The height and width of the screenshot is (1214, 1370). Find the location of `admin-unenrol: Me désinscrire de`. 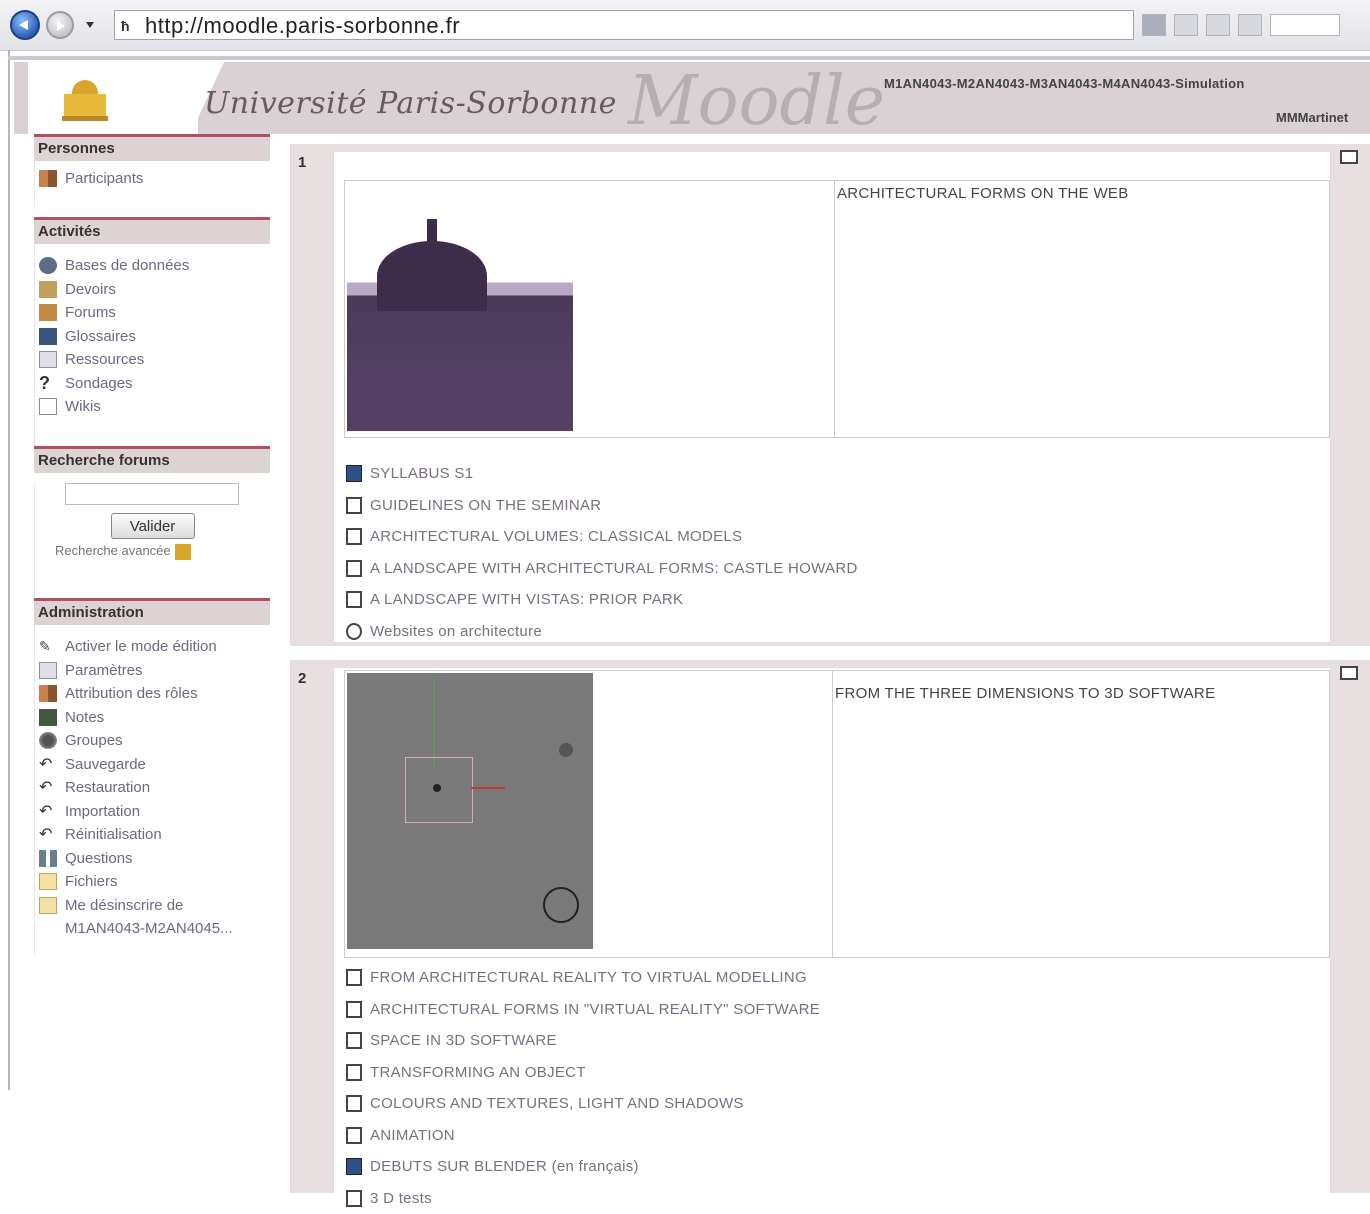

admin-unenrol: Me désinscrire de is located at coordinates (152, 906).